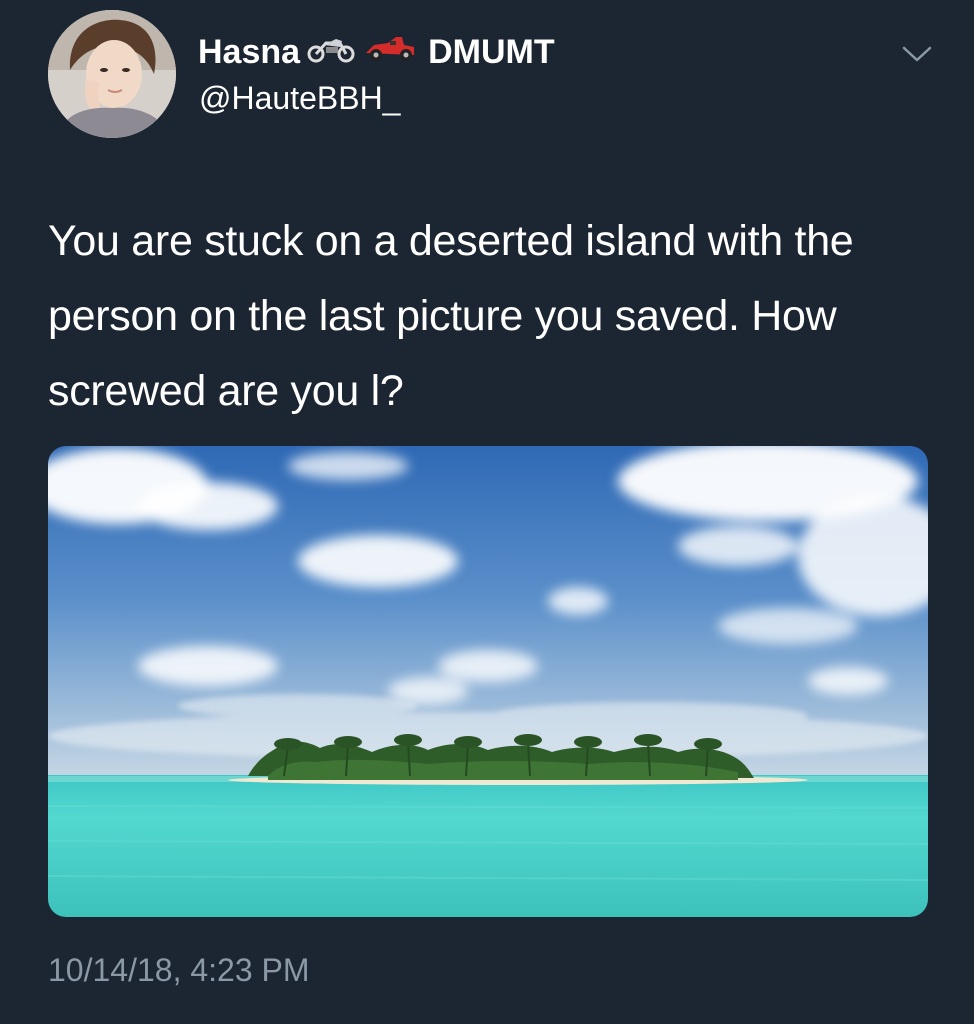 Image resolution: width=974 pixels, height=1024 pixels. Describe the element at coordinates (390, 52) in the screenshot. I see `race-car-icon` at that location.